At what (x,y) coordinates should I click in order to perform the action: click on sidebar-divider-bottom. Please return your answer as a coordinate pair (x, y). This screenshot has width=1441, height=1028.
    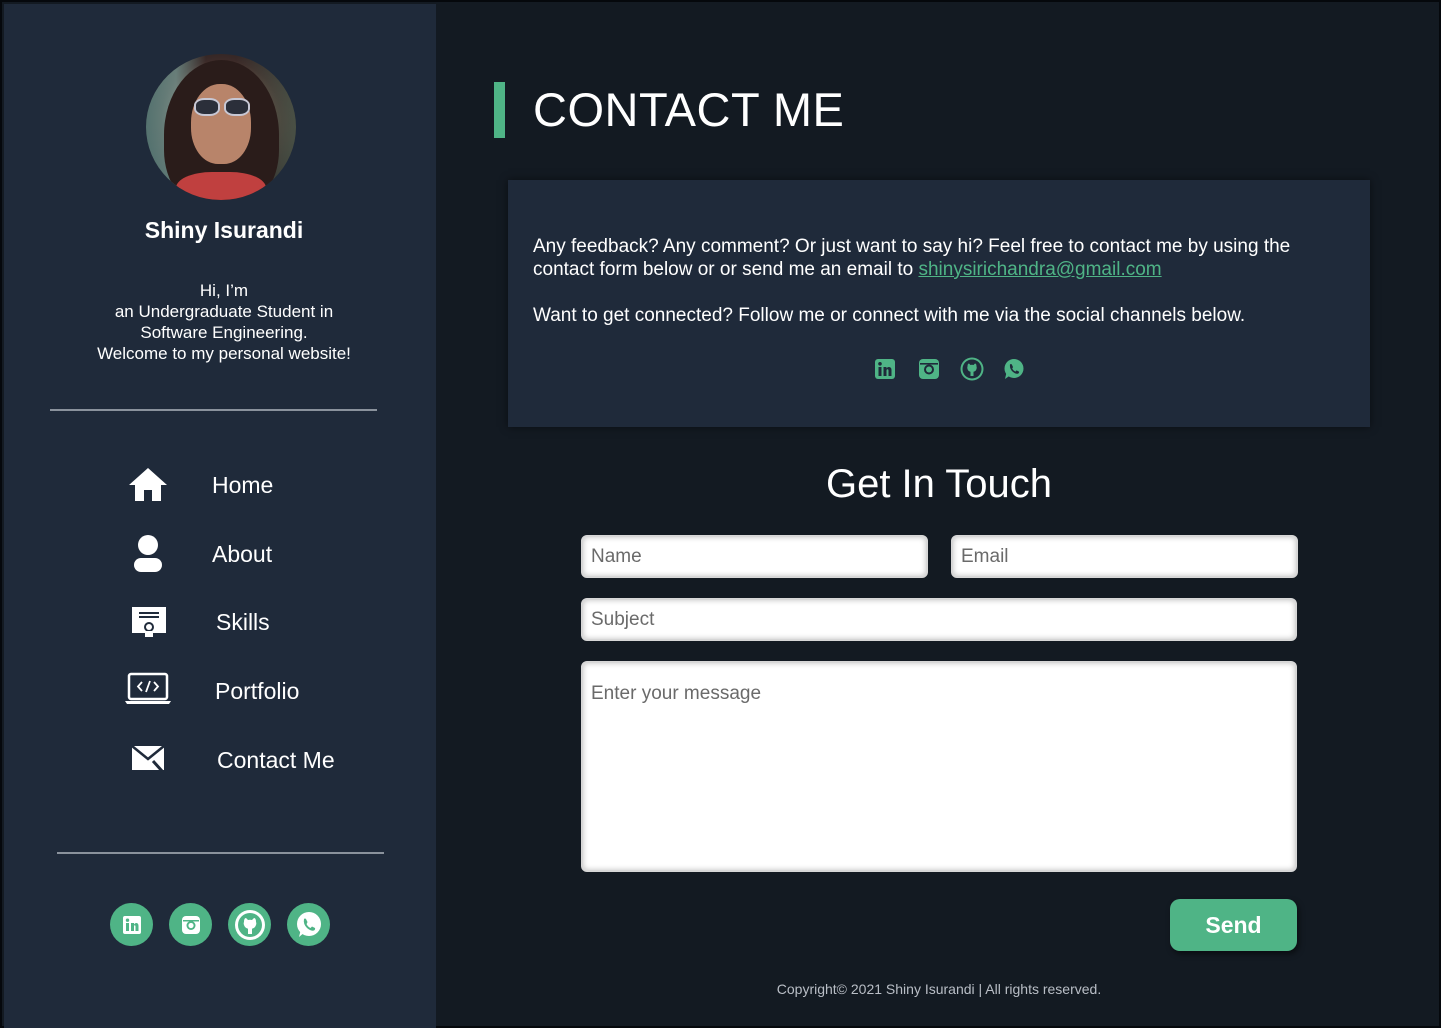
    Looking at the image, I should click on (220, 853).